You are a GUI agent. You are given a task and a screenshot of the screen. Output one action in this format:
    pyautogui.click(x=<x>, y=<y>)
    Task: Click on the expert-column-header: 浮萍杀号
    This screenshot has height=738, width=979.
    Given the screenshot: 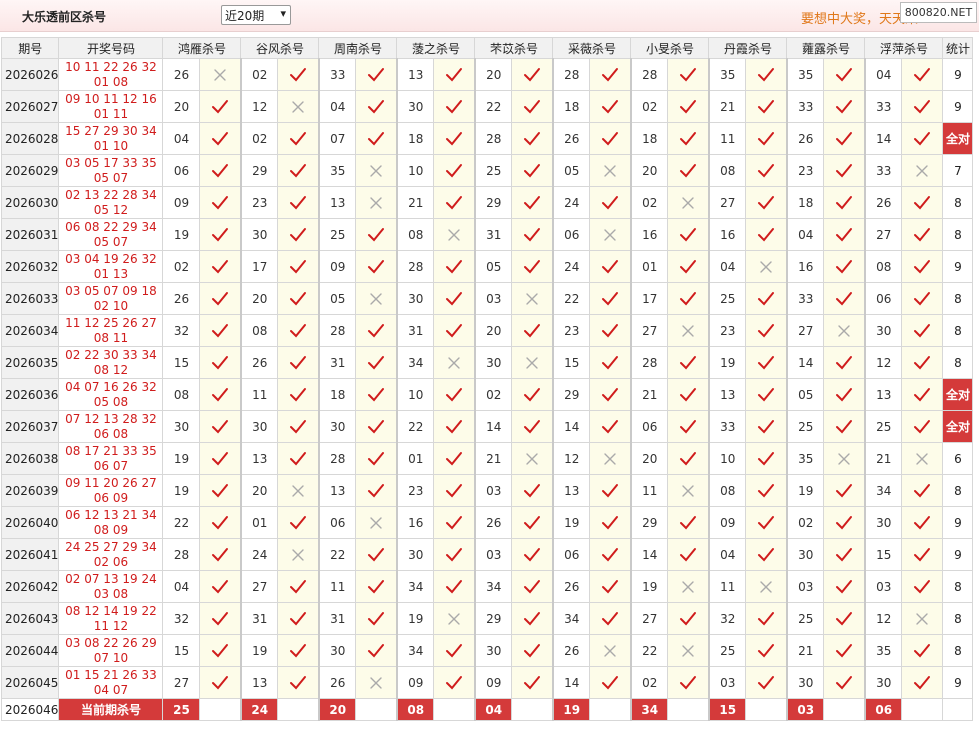 What is the action you would take?
    pyautogui.click(x=904, y=48)
    